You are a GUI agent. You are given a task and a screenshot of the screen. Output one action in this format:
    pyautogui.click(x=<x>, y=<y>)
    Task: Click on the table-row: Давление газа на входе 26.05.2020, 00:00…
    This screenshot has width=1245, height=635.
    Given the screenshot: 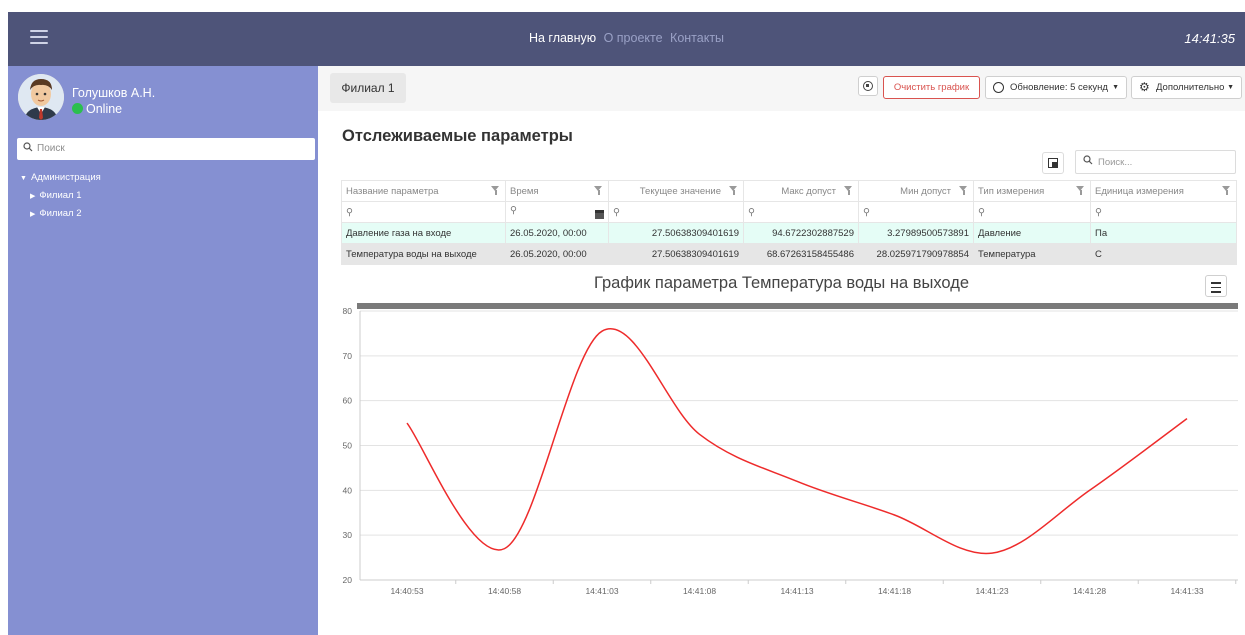 What is the action you would take?
    pyautogui.click(x=789, y=233)
    